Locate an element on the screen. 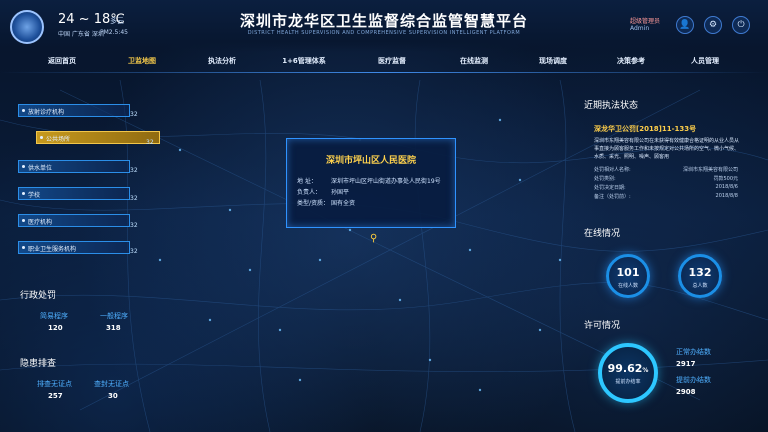 The width and height of the screenshot is (768, 432). popup-type: 类型/资质： 国有全资 is located at coordinates (326, 202).